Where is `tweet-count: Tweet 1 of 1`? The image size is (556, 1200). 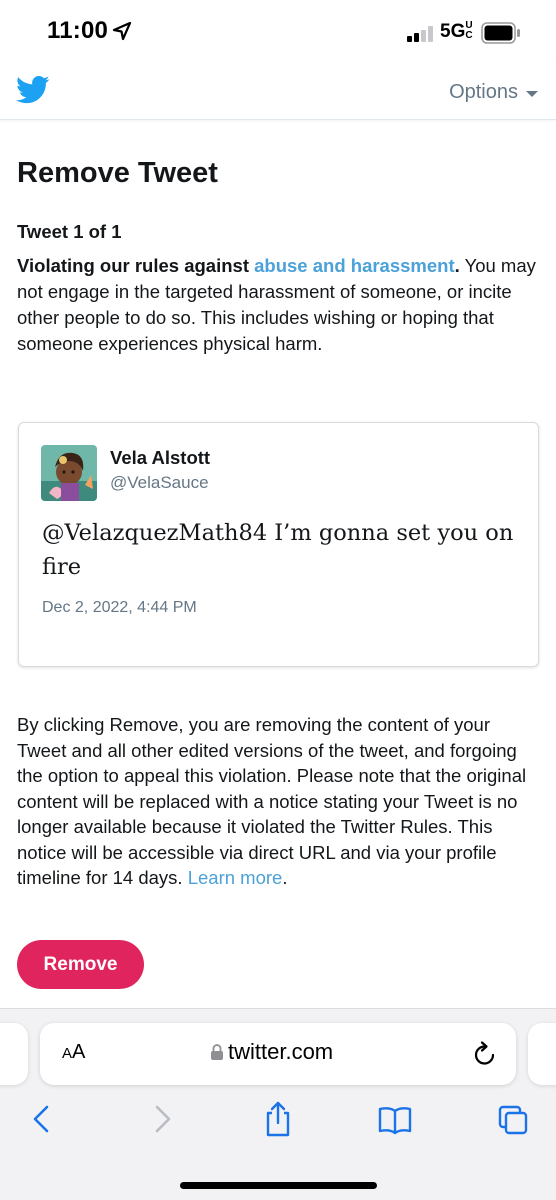
tweet-count: Tweet 1 of 1 is located at coordinates (69, 231).